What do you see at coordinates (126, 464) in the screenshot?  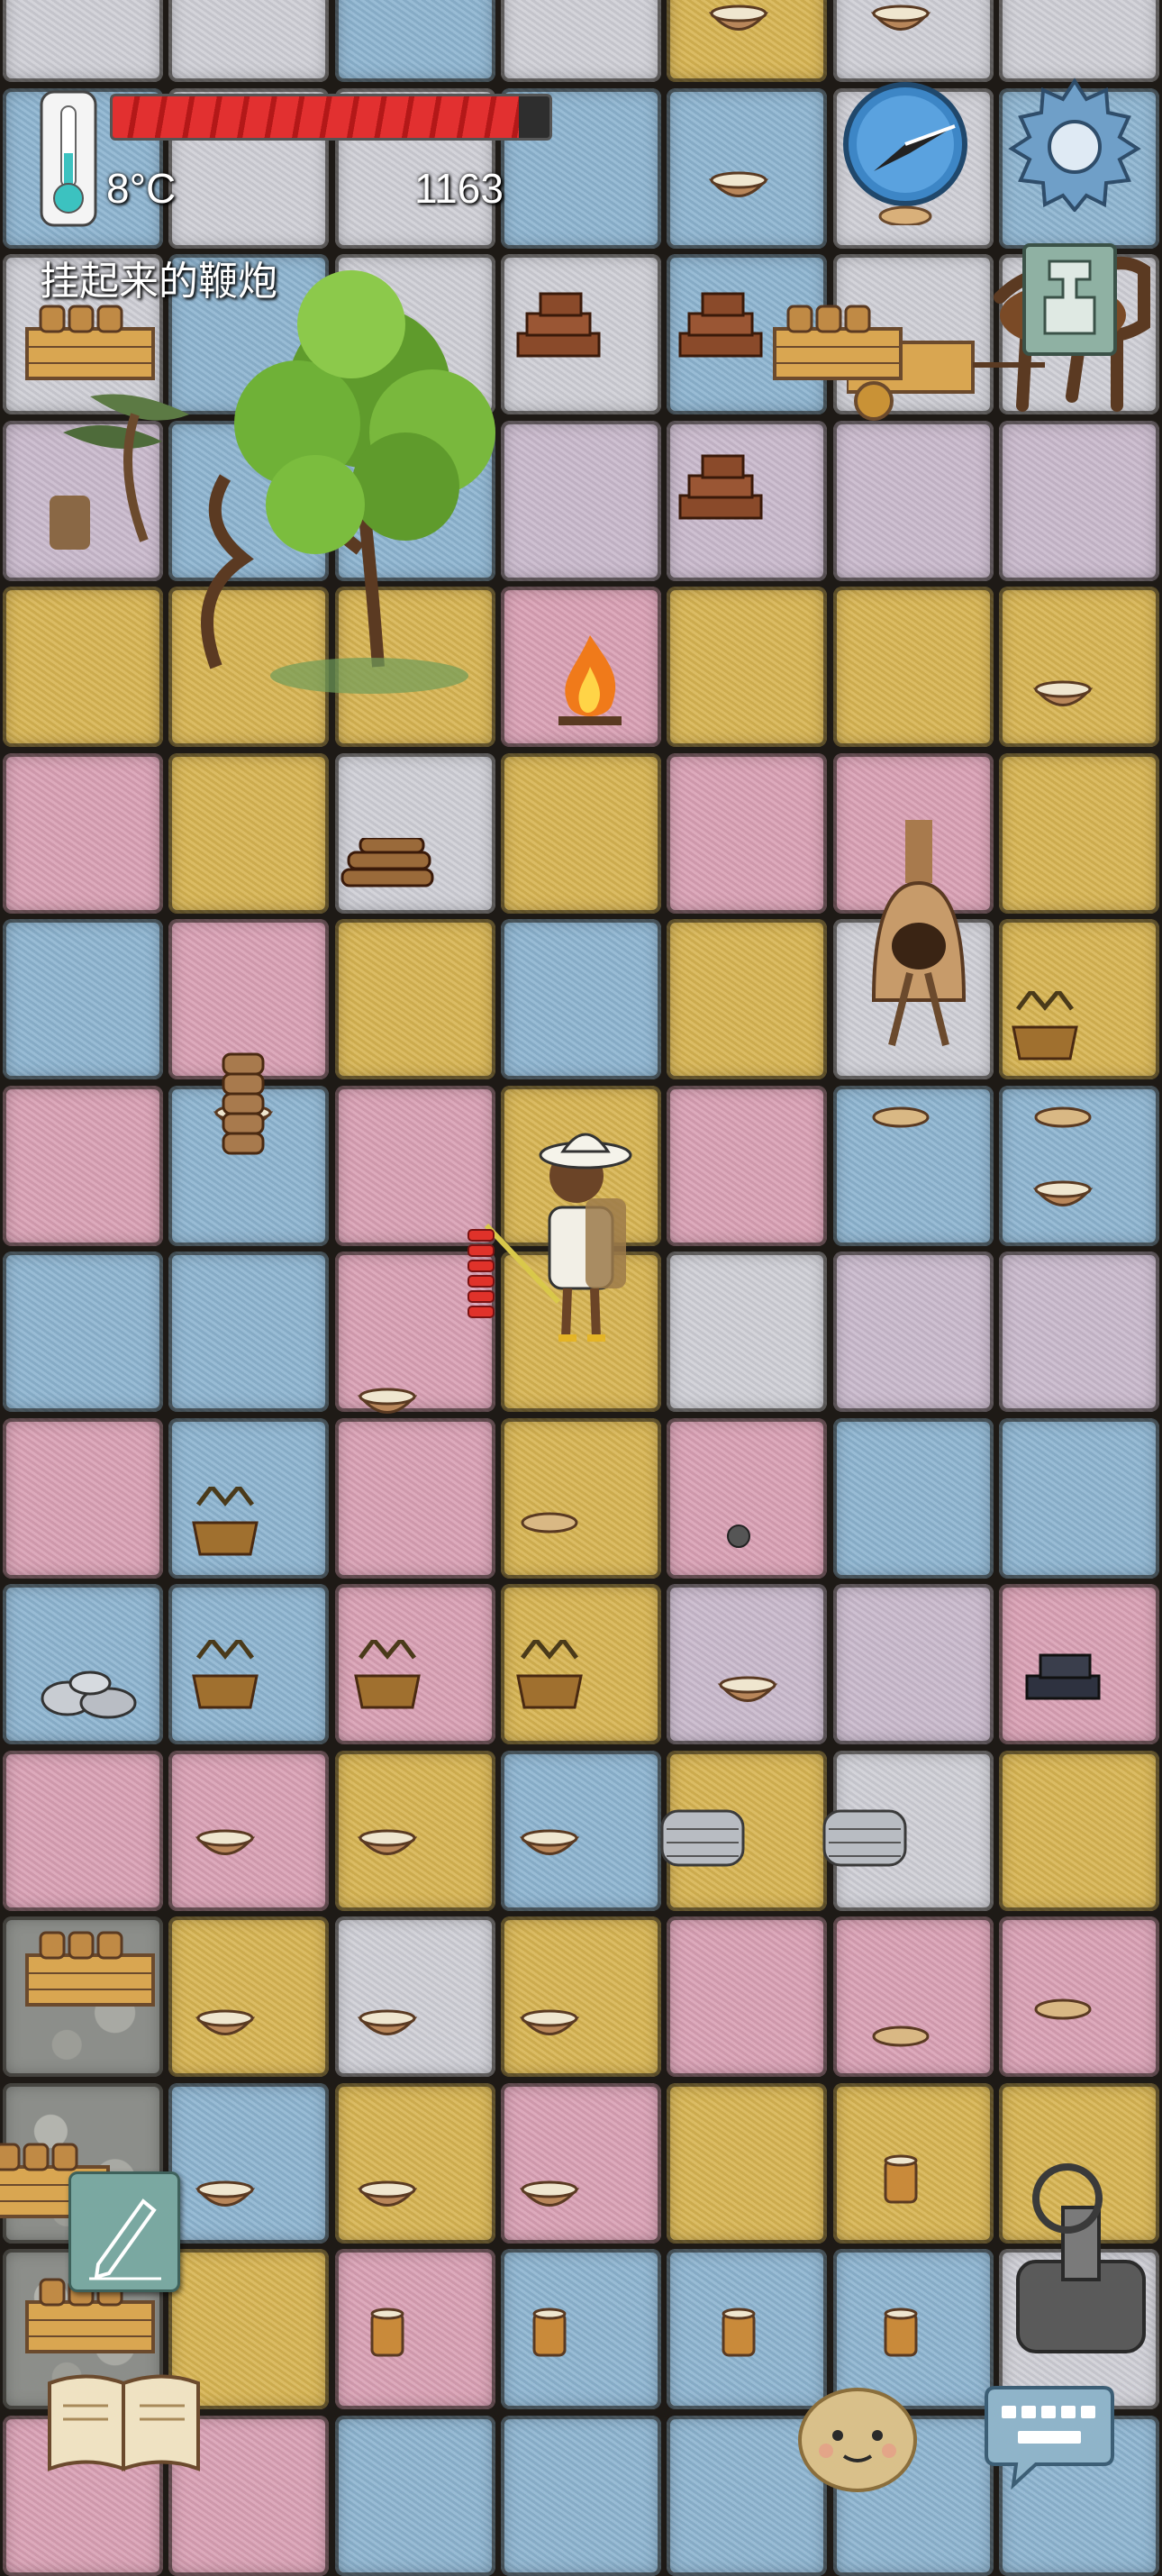 I see `pine-tree-icon` at bounding box center [126, 464].